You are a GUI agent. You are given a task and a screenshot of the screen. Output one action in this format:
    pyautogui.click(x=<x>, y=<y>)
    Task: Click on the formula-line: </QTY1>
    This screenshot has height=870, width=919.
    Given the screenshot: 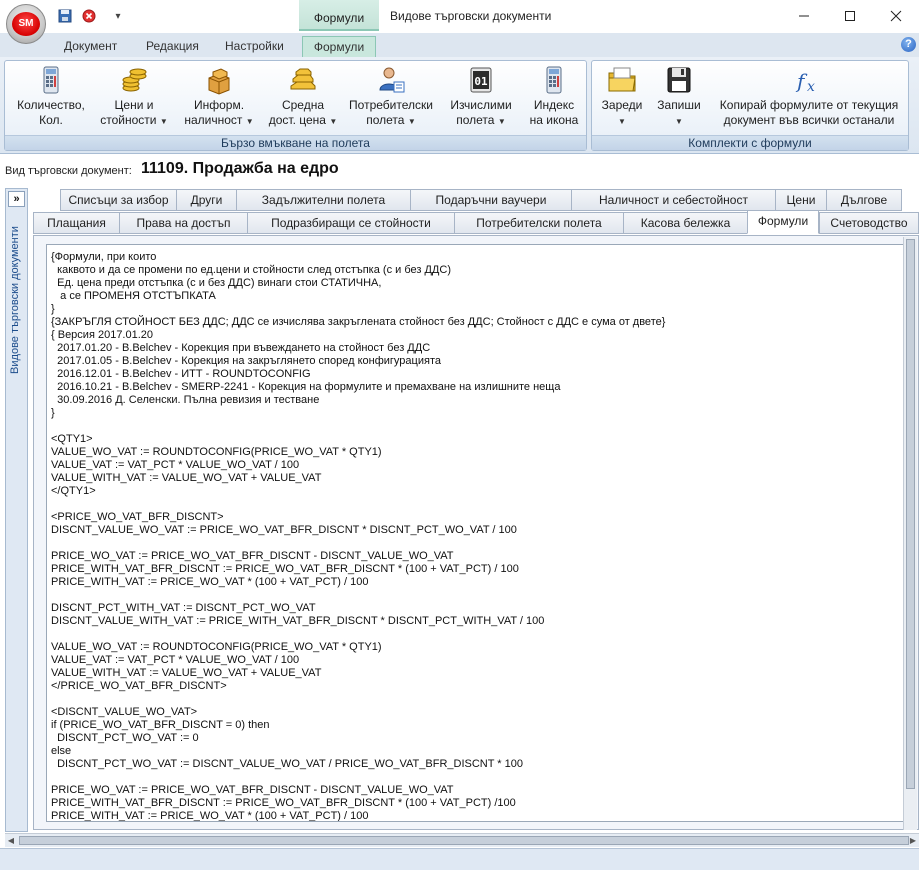 What is the action you would take?
    pyautogui.click(x=73, y=491)
    